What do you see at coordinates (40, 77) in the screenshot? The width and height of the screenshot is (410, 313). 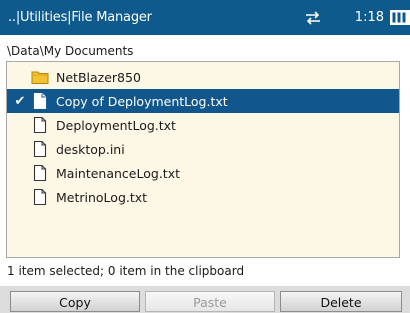 I see `folder-icon` at bounding box center [40, 77].